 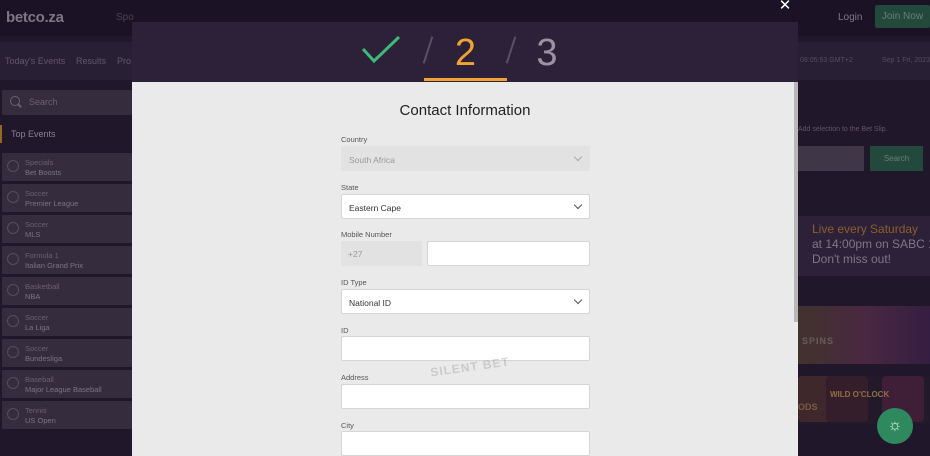 I want to click on mobile-number-input, so click(x=508, y=253).